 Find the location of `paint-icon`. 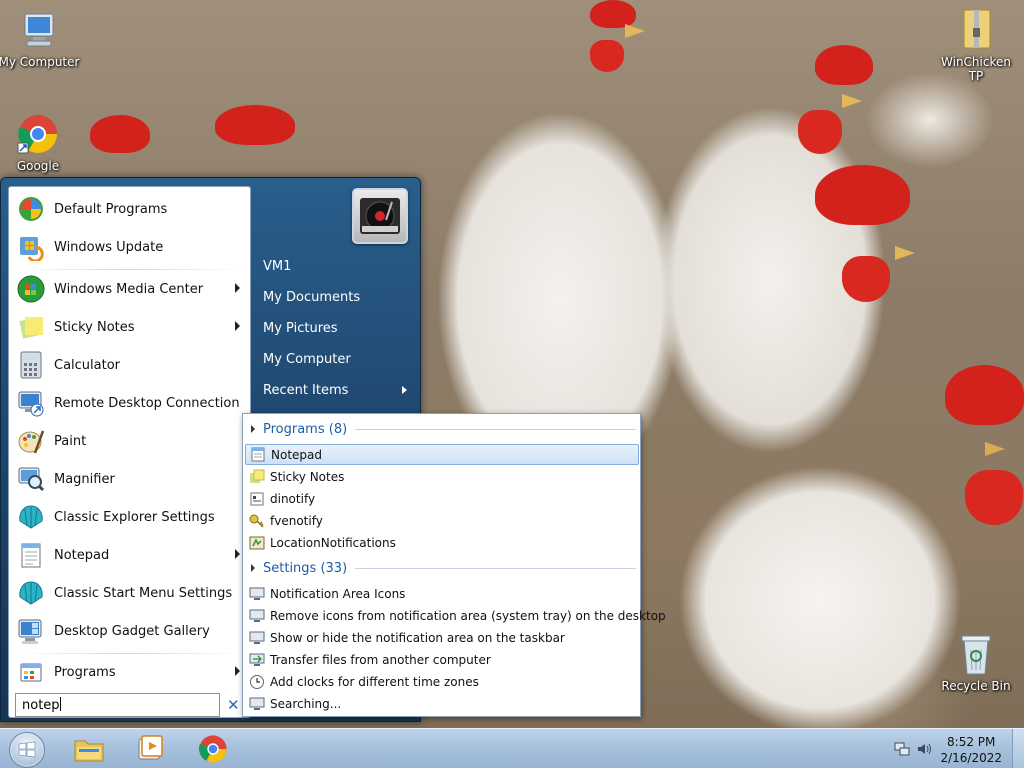

paint-icon is located at coordinates (31, 441).